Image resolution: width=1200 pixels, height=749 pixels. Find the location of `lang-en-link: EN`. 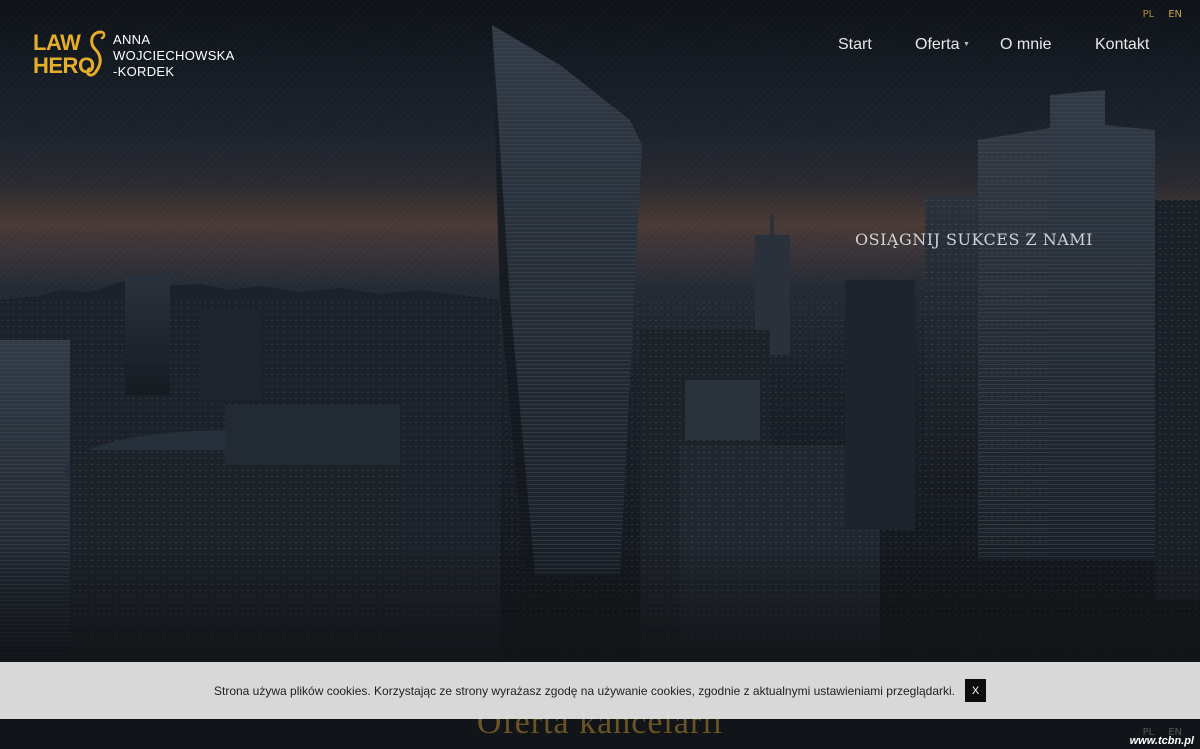

lang-en-link: EN is located at coordinates (1175, 14).